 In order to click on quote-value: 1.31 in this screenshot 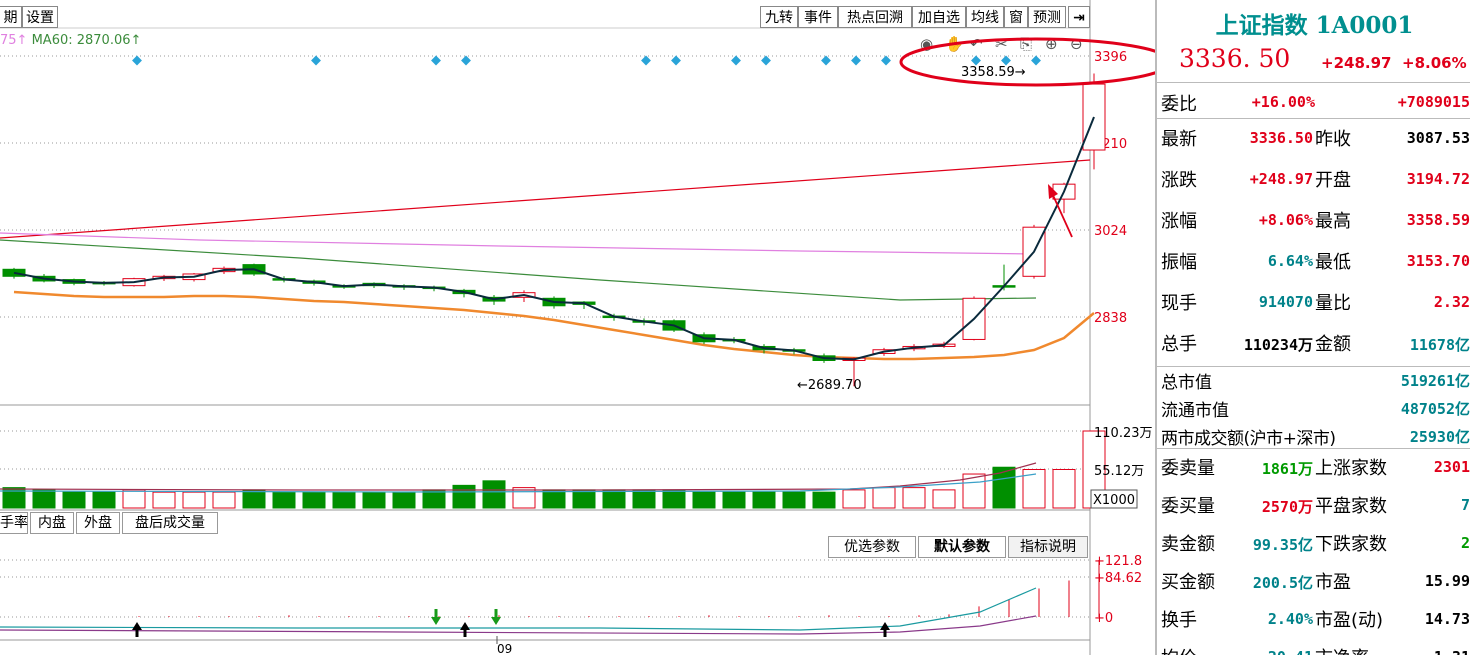, I will do `click(1423, 651)`.